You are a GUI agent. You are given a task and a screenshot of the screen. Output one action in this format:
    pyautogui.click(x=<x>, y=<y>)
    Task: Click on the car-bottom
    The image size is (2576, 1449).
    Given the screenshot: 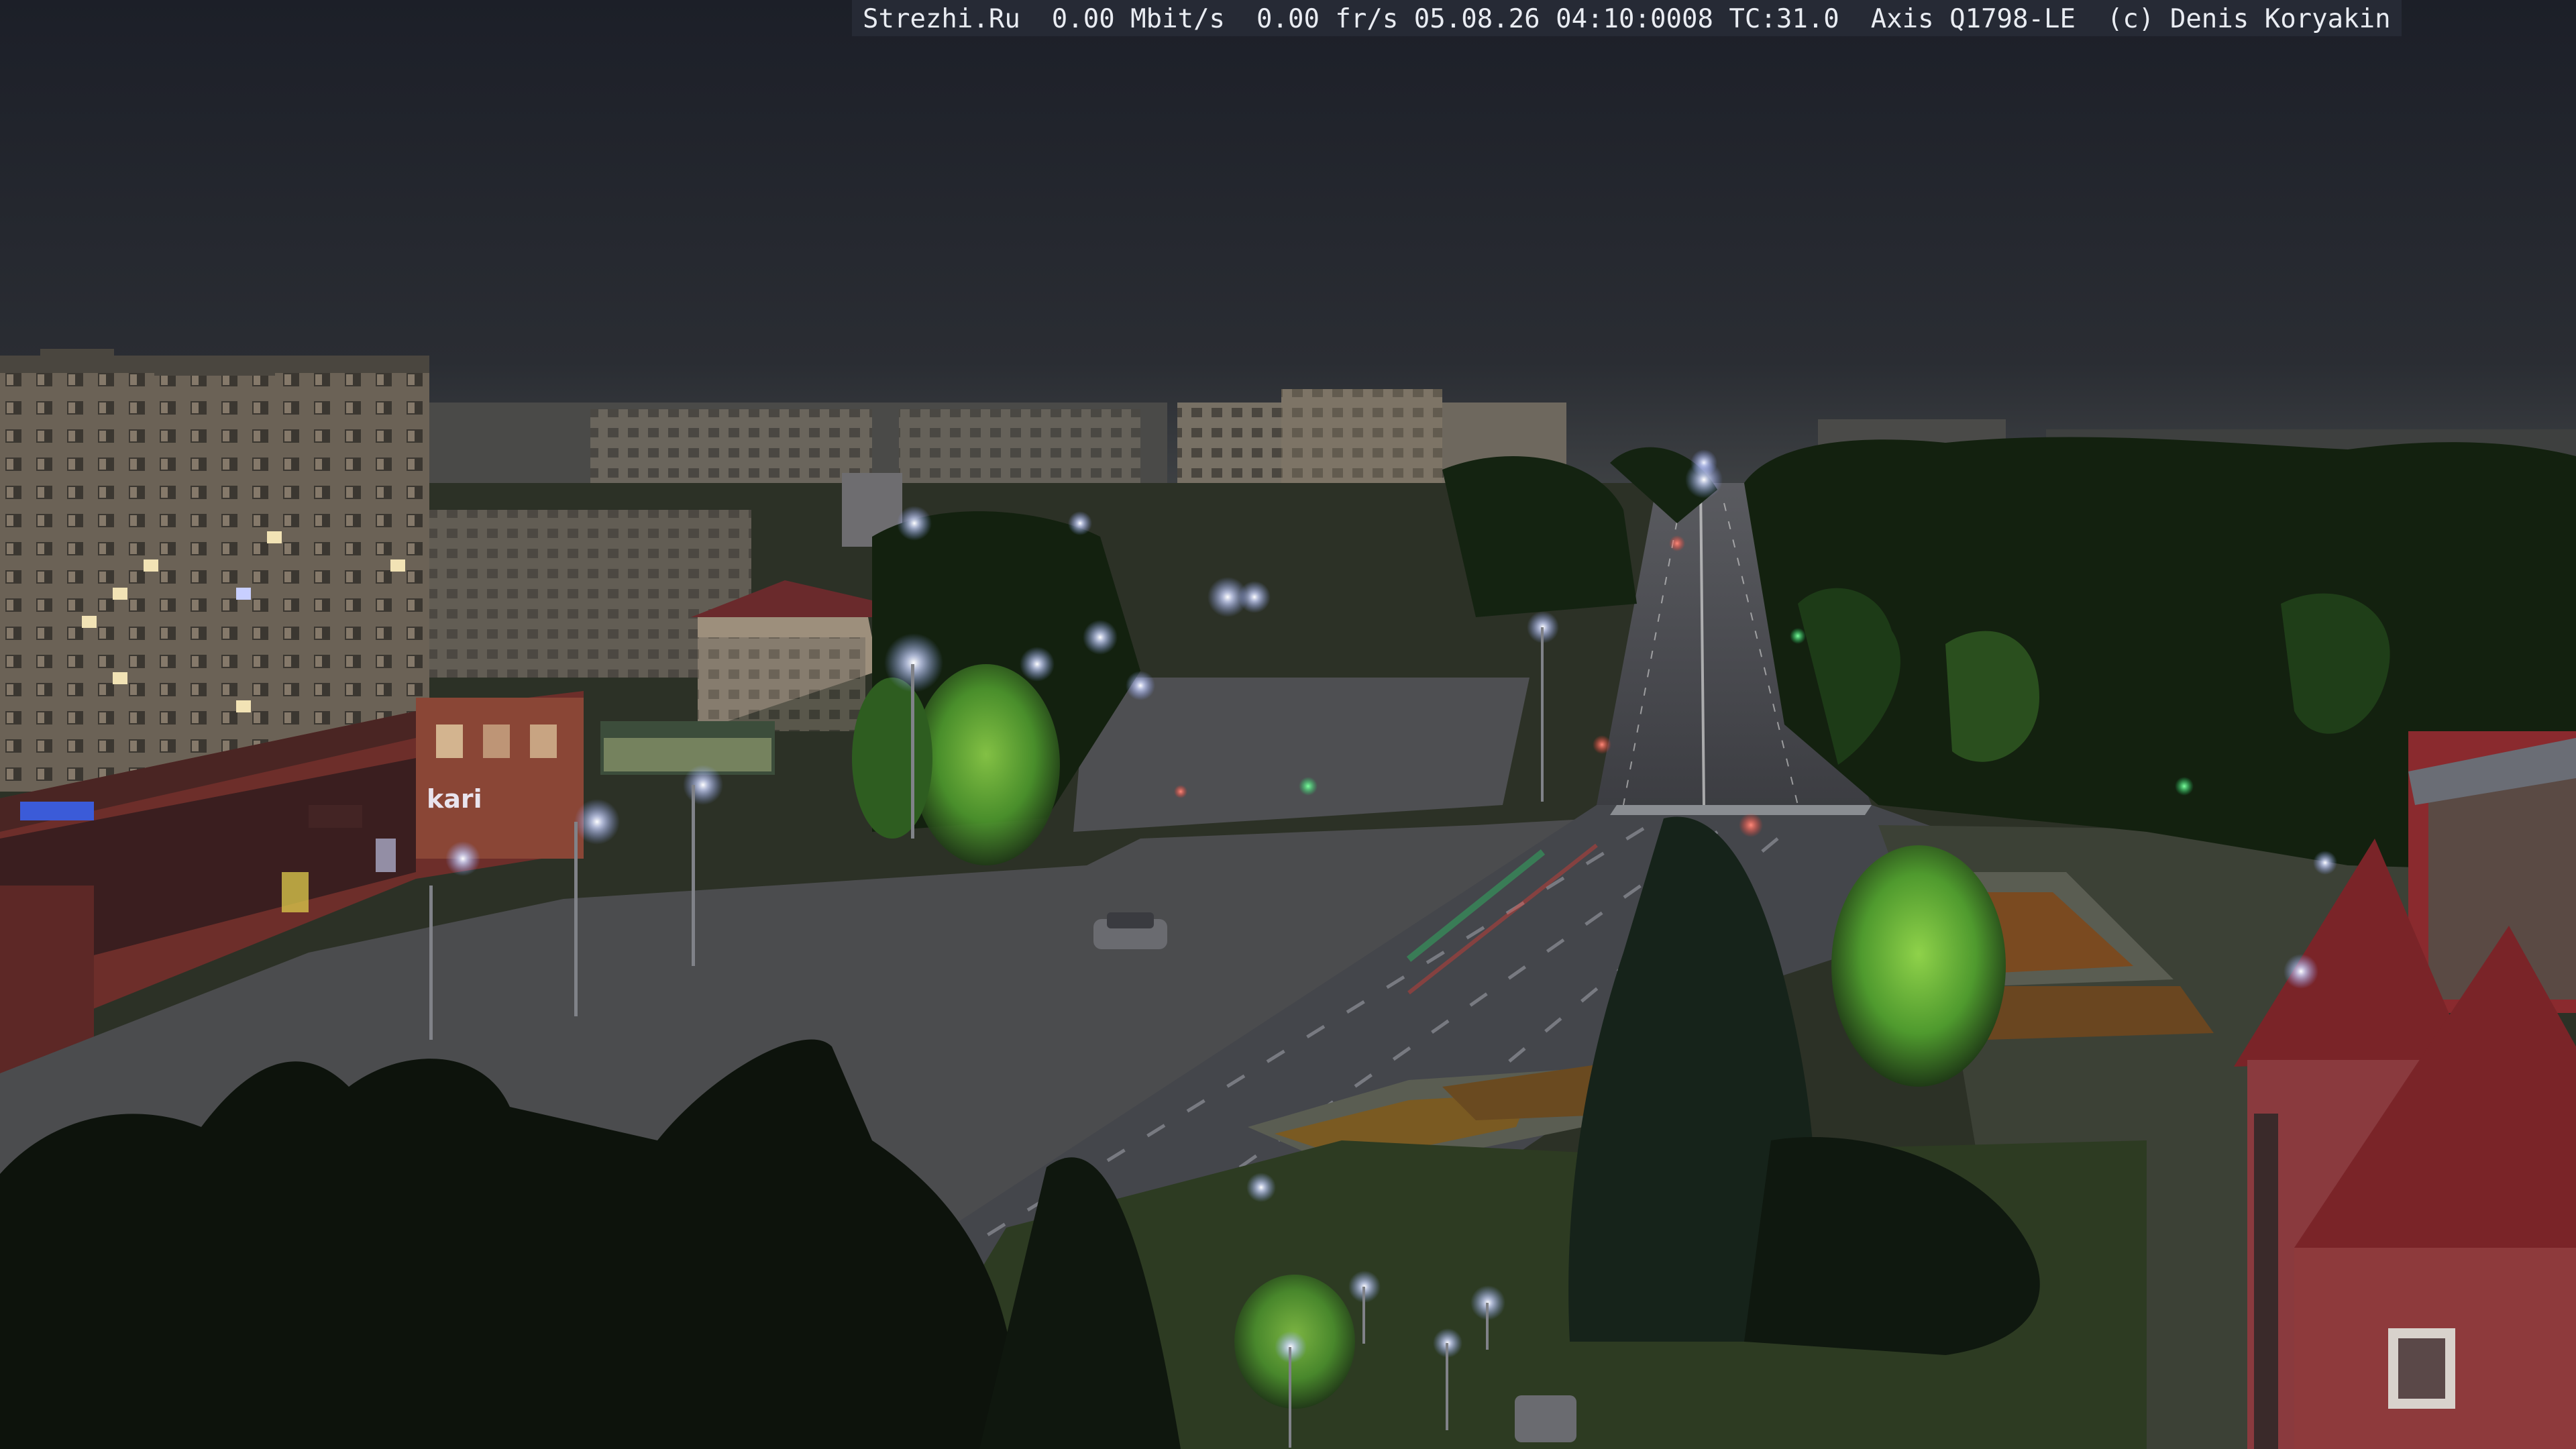 What is the action you would take?
    pyautogui.click(x=1545, y=1418)
    